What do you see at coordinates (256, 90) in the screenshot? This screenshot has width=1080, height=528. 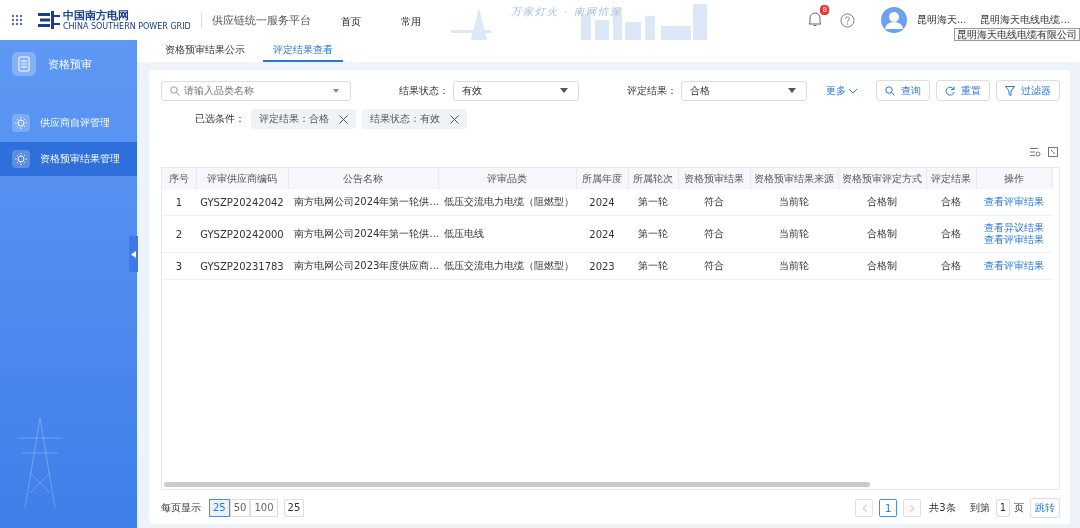 I see `search-field: 请输入品类名称` at bounding box center [256, 90].